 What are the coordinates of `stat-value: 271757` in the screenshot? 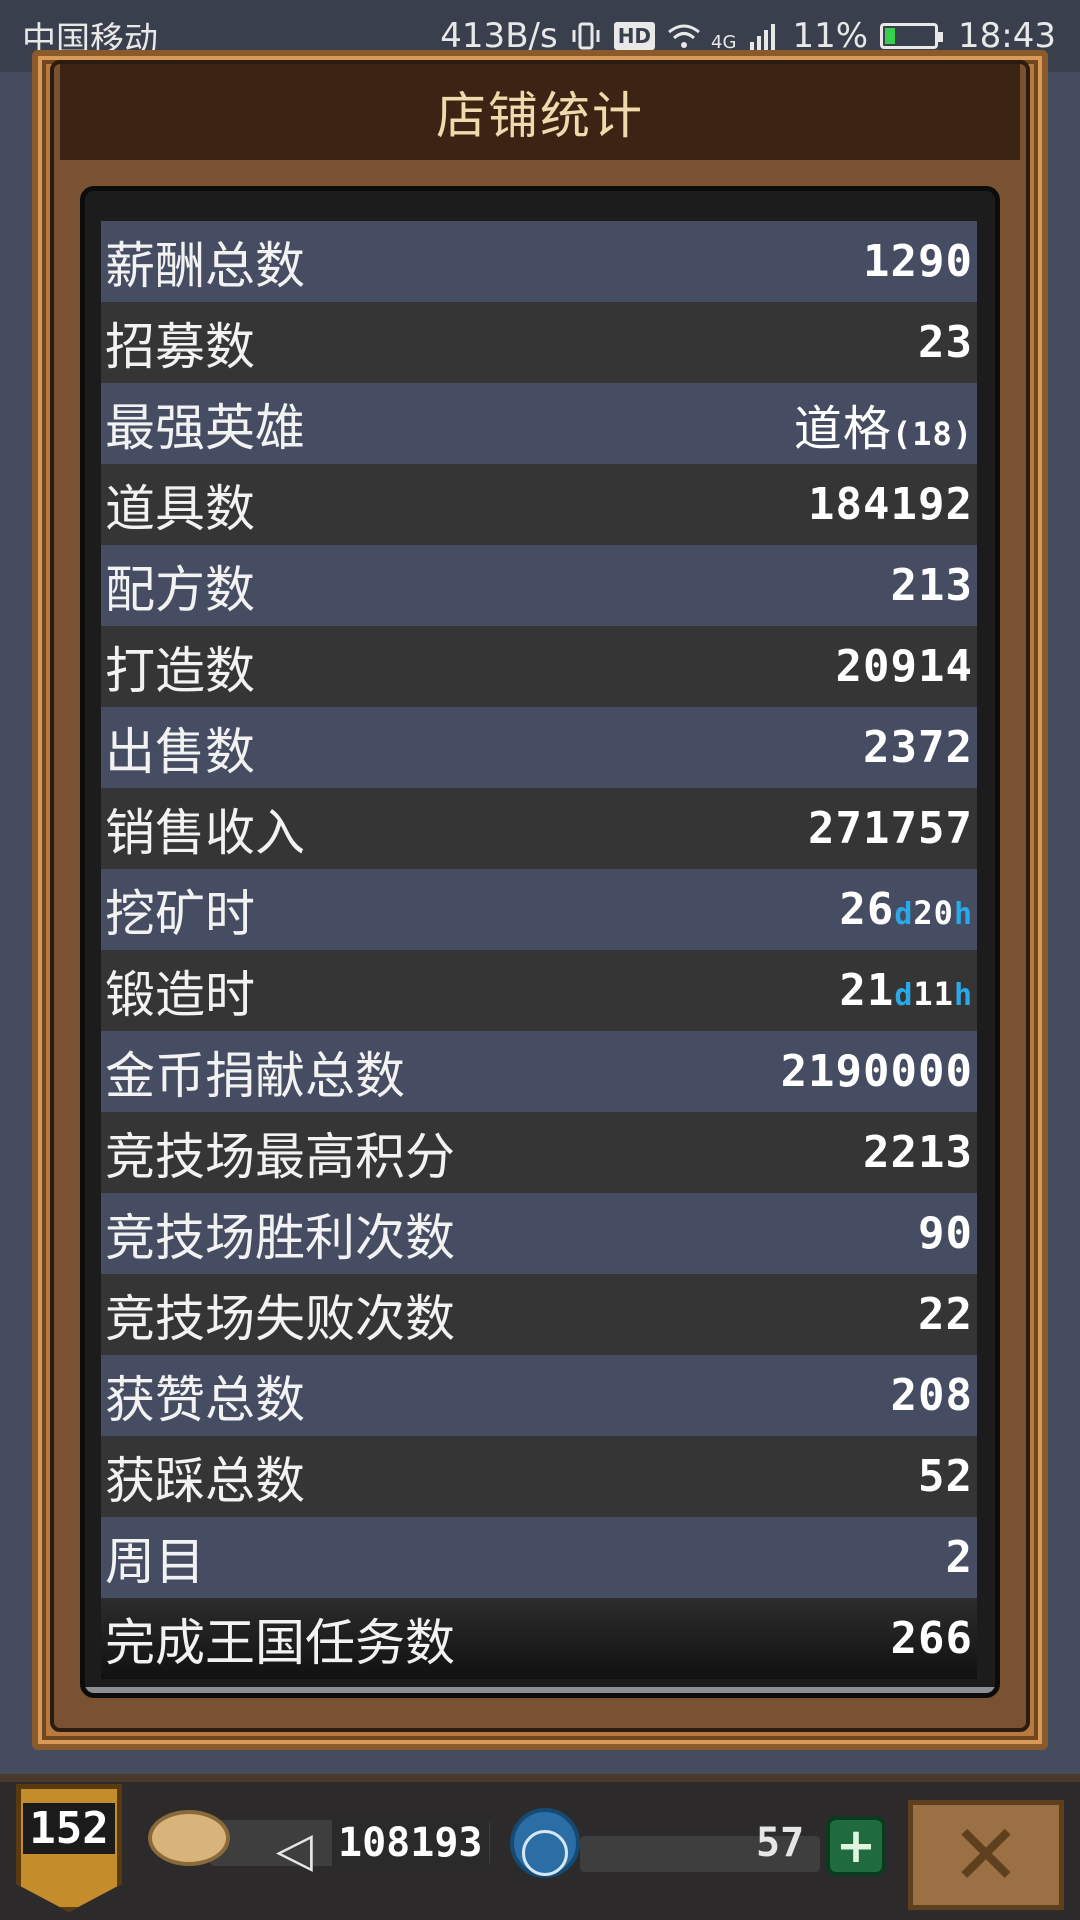 It's located at (890, 828).